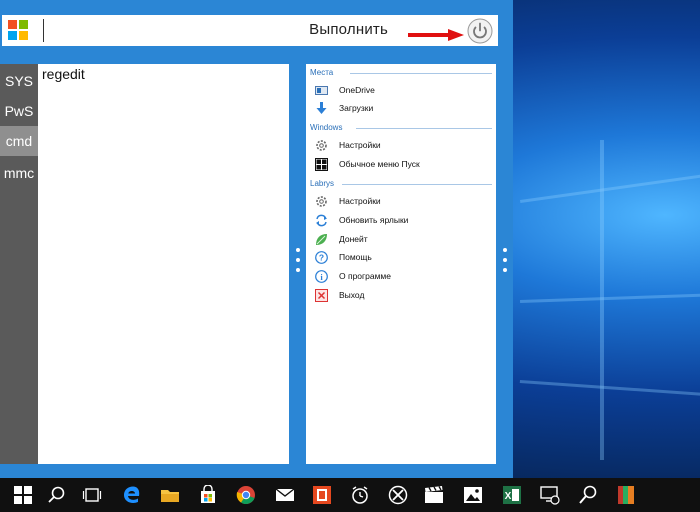  I want to click on sidebar-item-pws: PwS, so click(19, 111).